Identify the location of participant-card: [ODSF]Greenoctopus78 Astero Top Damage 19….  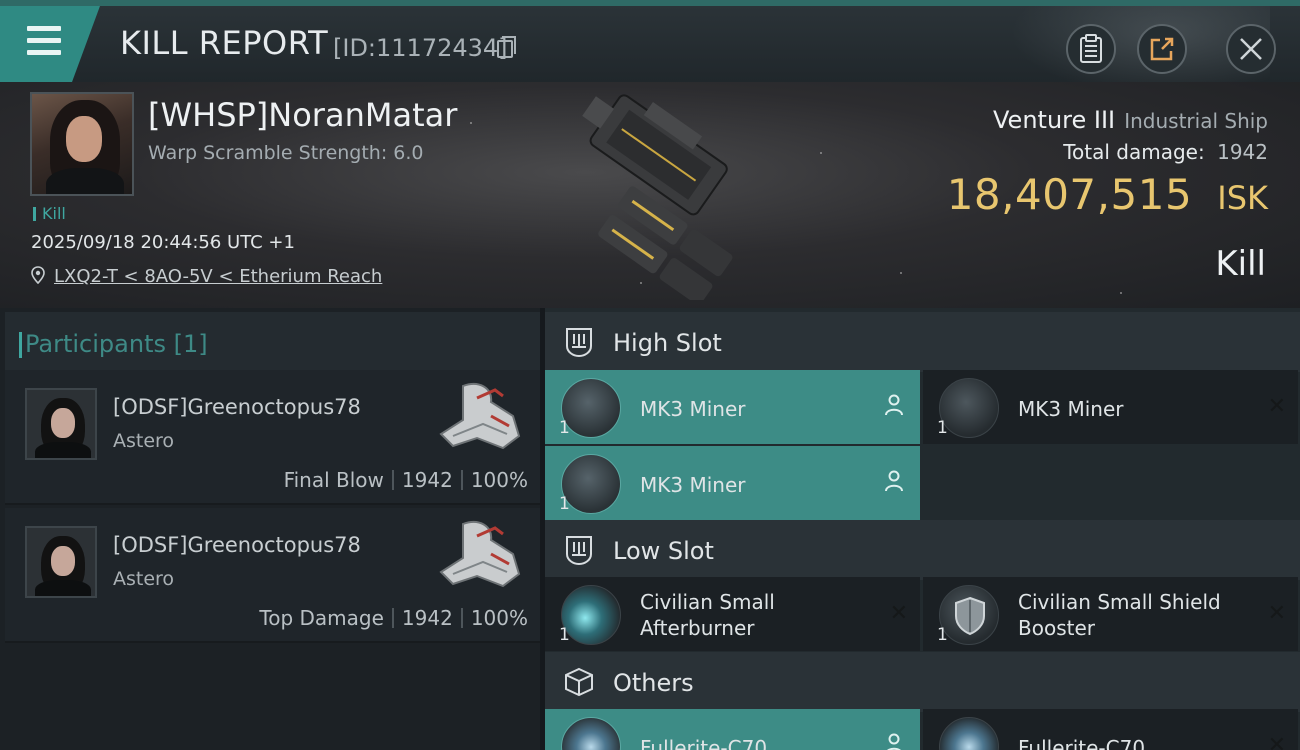
(272, 575).